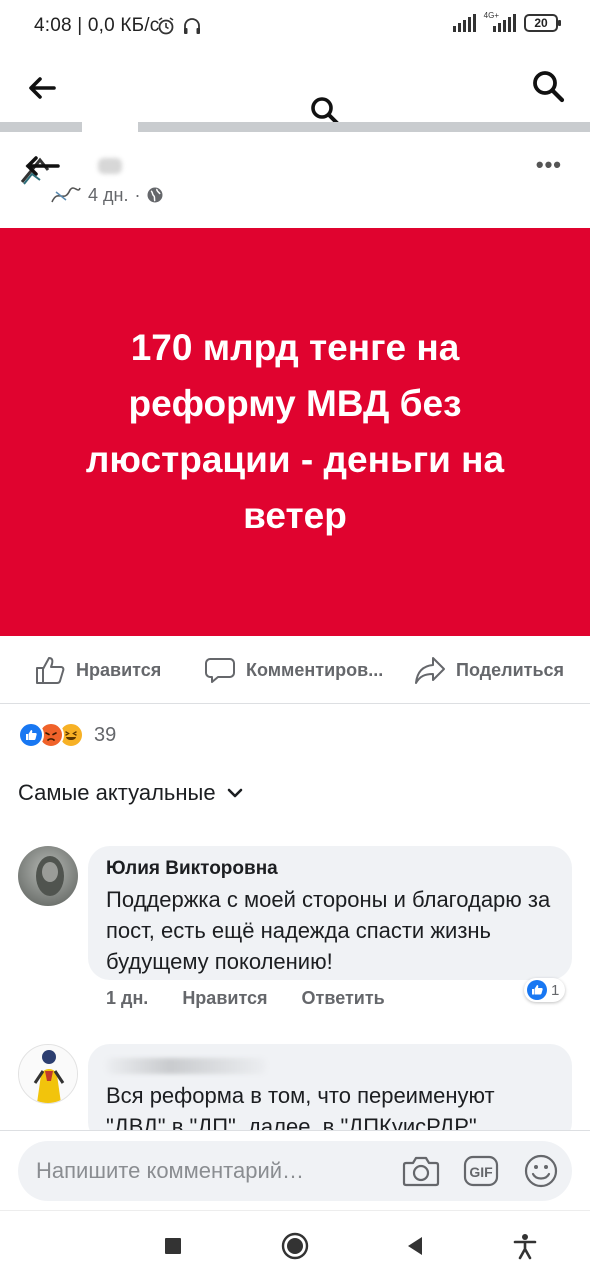 Image resolution: width=590 pixels, height=1280 pixels. What do you see at coordinates (549, 165) in the screenshot?
I see `more-options-button: •••` at bounding box center [549, 165].